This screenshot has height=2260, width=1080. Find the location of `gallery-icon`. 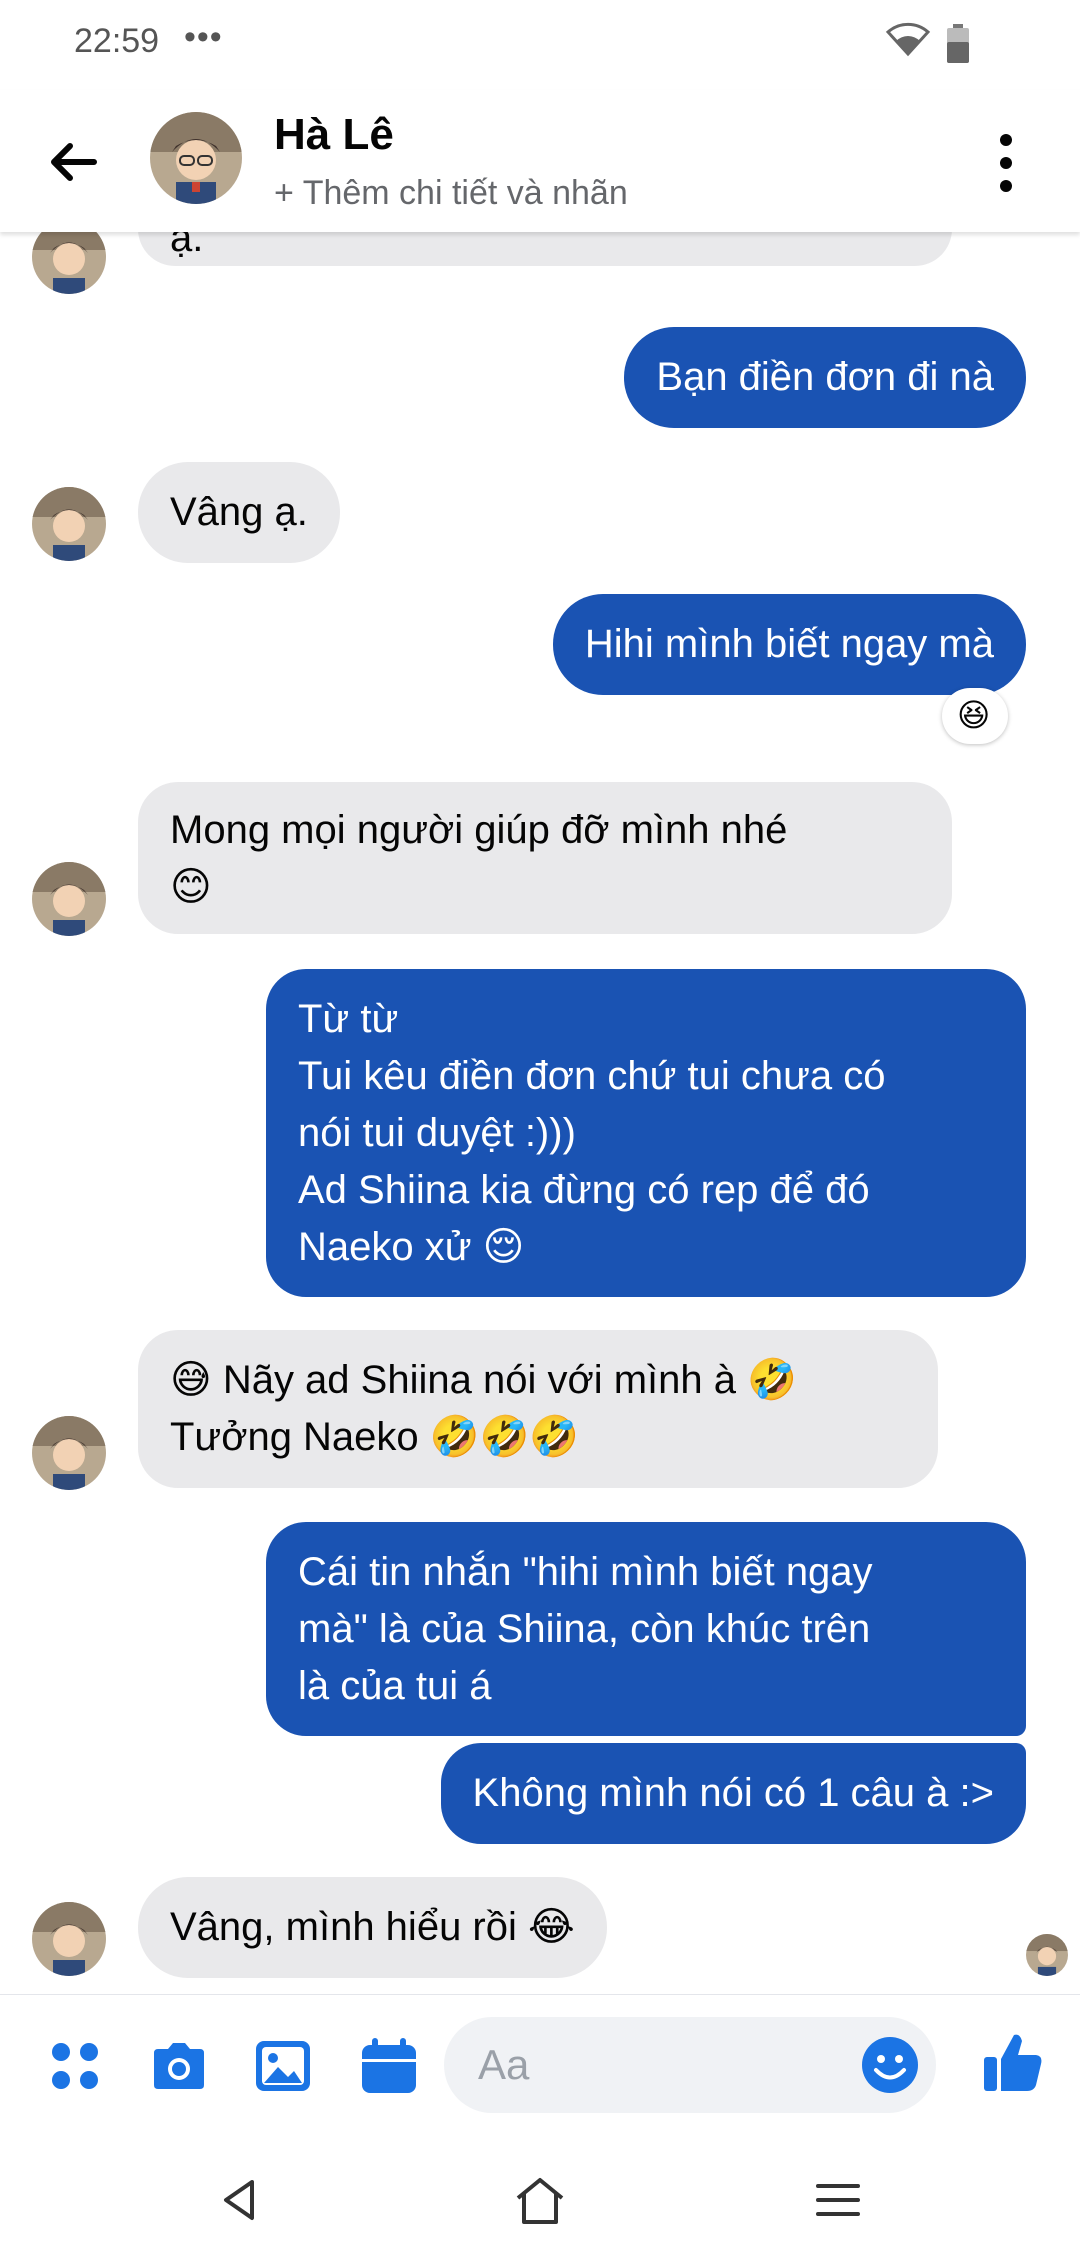

gallery-icon is located at coordinates (283, 2066).